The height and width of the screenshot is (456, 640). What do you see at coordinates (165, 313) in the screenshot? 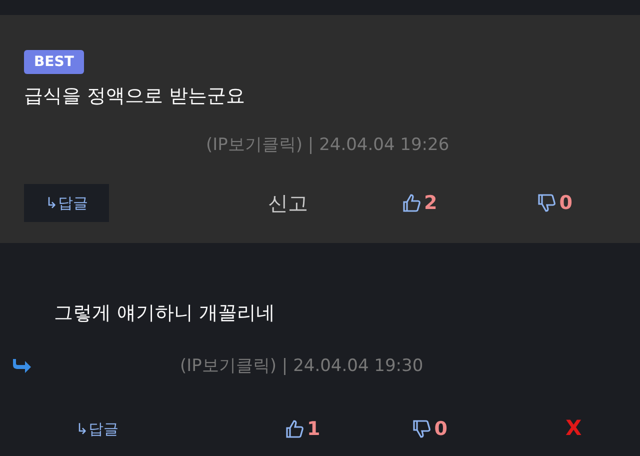
I see `comment-text: 그렇게 얘기하니 개꼴리네` at bounding box center [165, 313].